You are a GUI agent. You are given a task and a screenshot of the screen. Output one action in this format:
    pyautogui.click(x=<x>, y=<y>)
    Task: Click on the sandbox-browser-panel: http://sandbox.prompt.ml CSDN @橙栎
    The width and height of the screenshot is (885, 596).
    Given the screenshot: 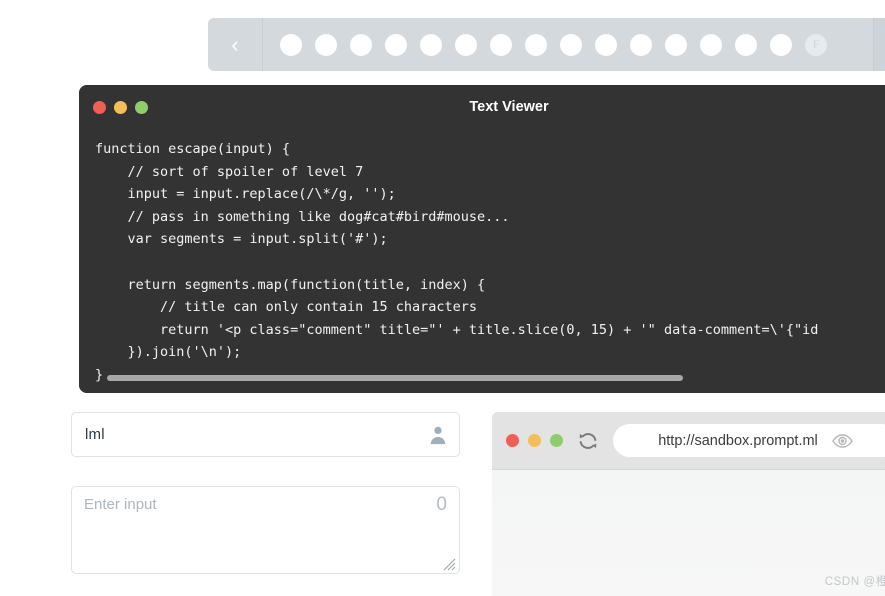 What is the action you would take?
    pyautogui.click(x=688, y=504)
    